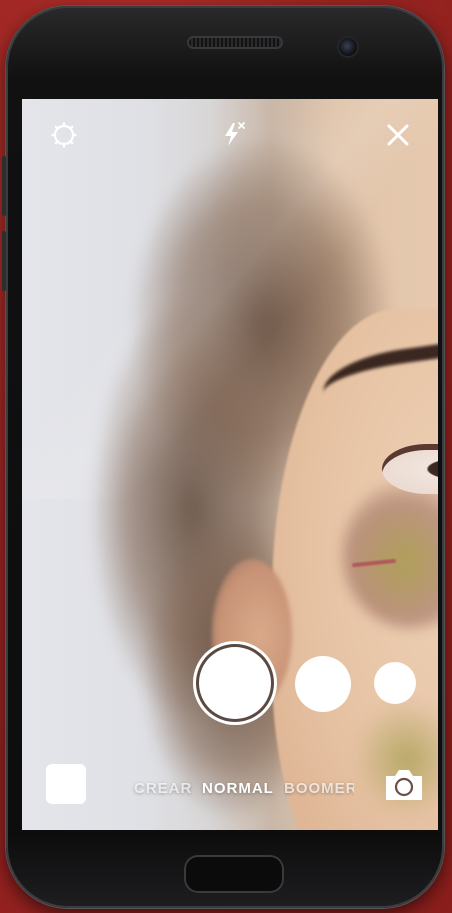 This screenshot has height=913, width=452. Describe the element at coordinates (398, 135) in the screenshot. I see `close-icon` at that location.